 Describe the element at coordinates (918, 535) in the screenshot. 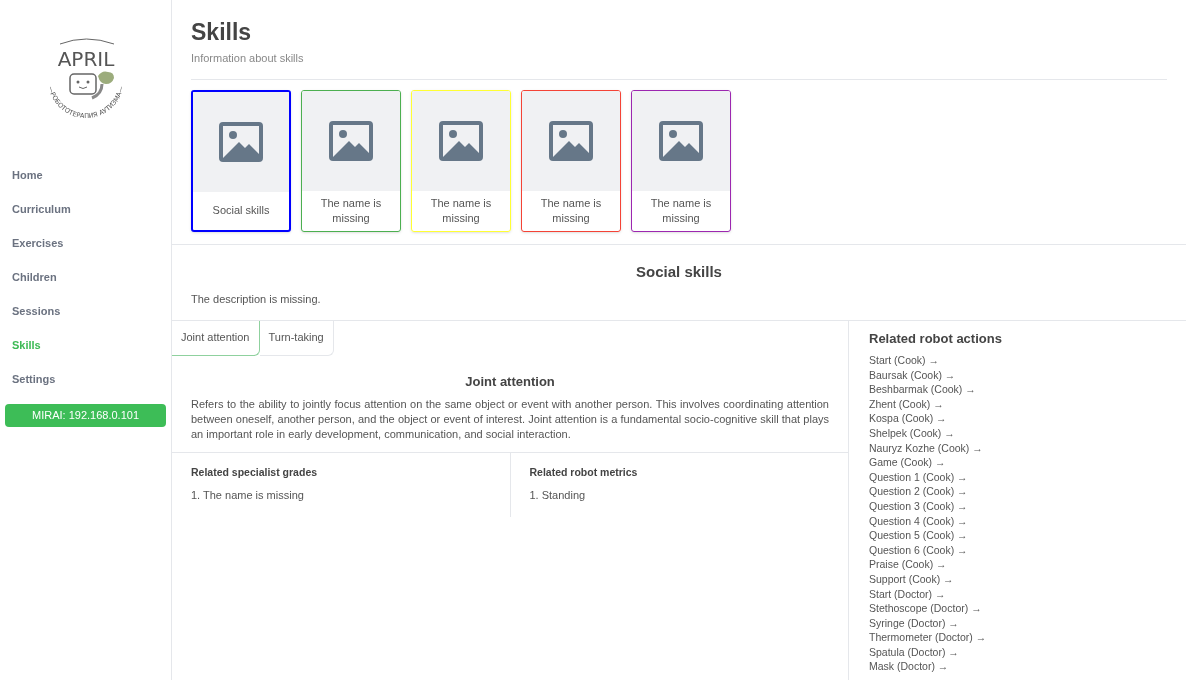

I see `robot-action-link: Question 5 (Cook) →` at that location.